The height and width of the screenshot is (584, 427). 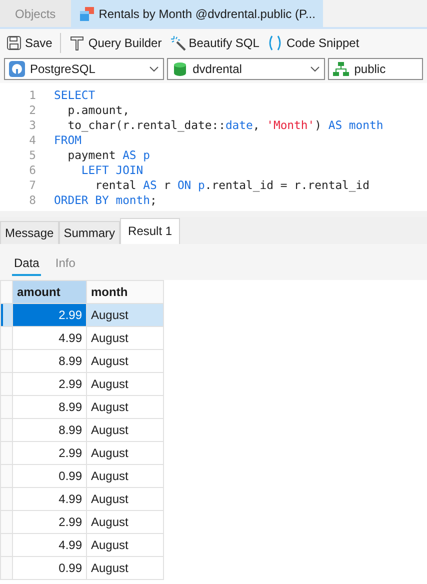 I want to click on query-icon, so click(x=86, y=14).